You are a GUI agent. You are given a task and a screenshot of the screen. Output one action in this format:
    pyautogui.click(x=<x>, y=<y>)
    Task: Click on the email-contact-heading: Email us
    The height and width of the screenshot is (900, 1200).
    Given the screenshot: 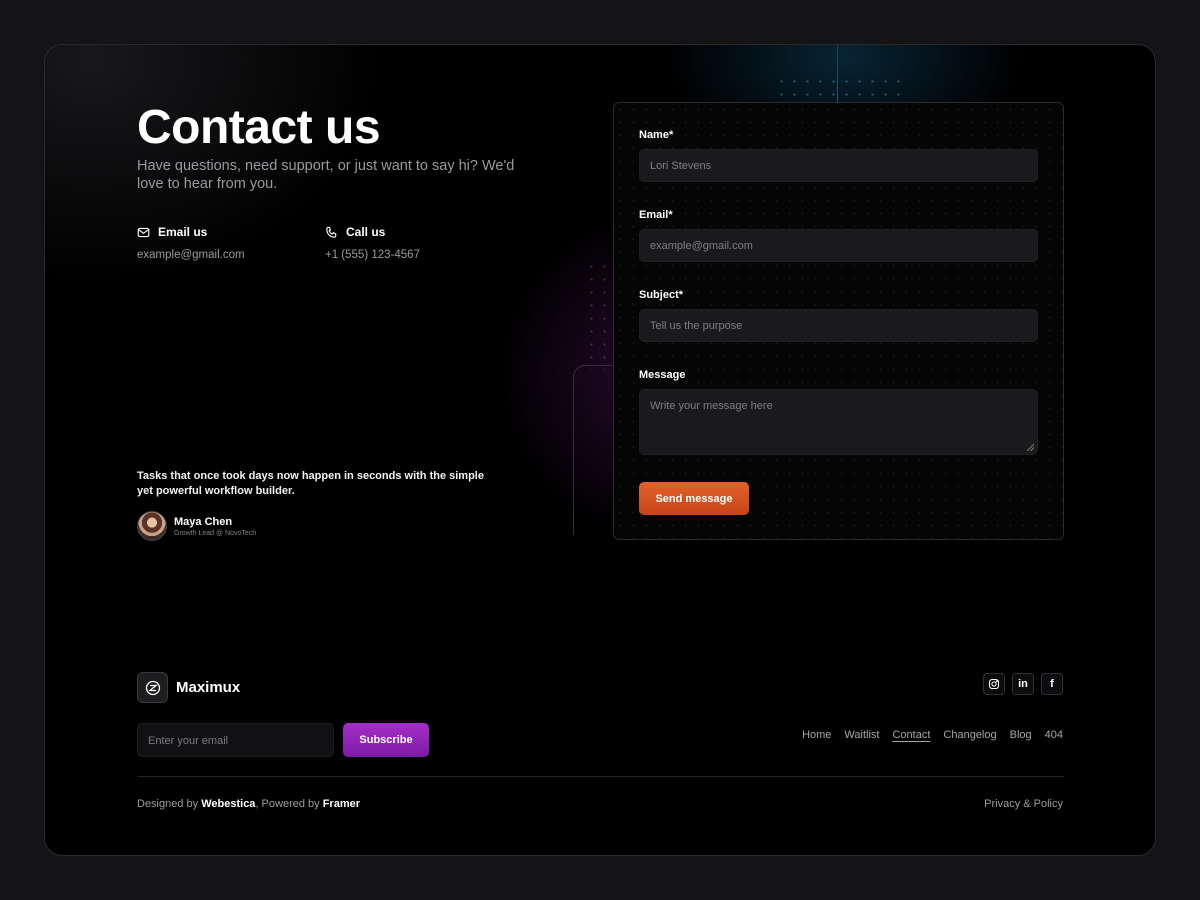 What is the action you would take?
    pyautogui.click(x=191, y=232)
    